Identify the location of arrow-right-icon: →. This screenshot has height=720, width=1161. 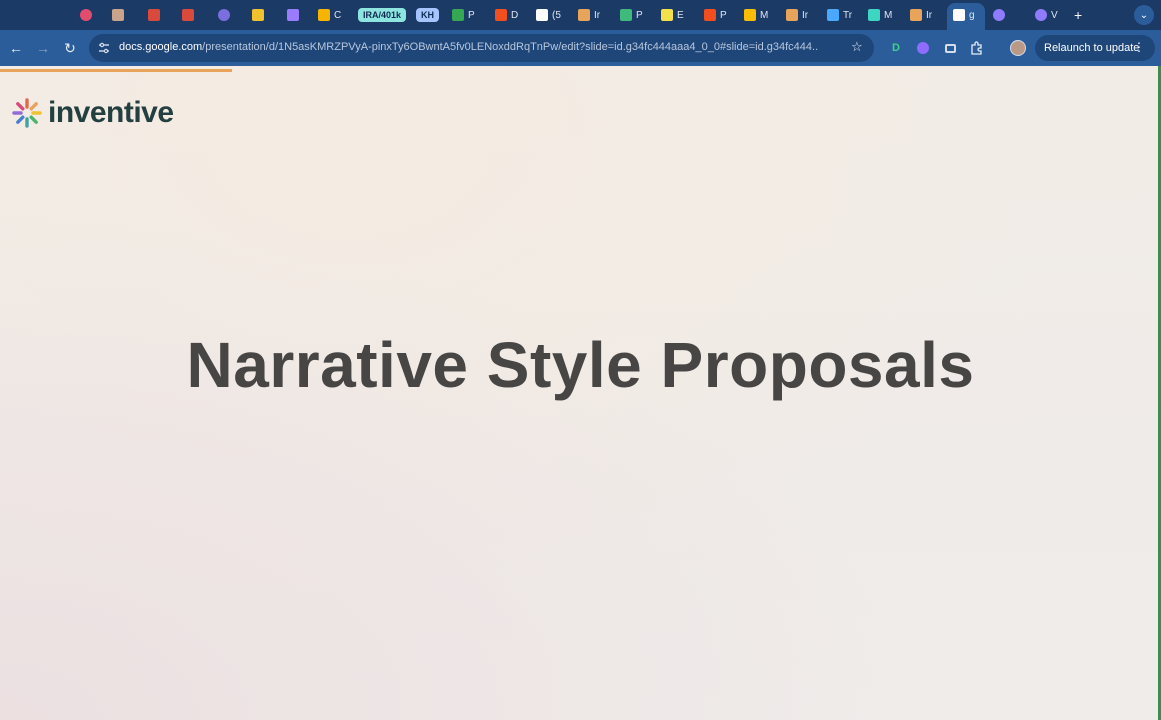
(43, 48).